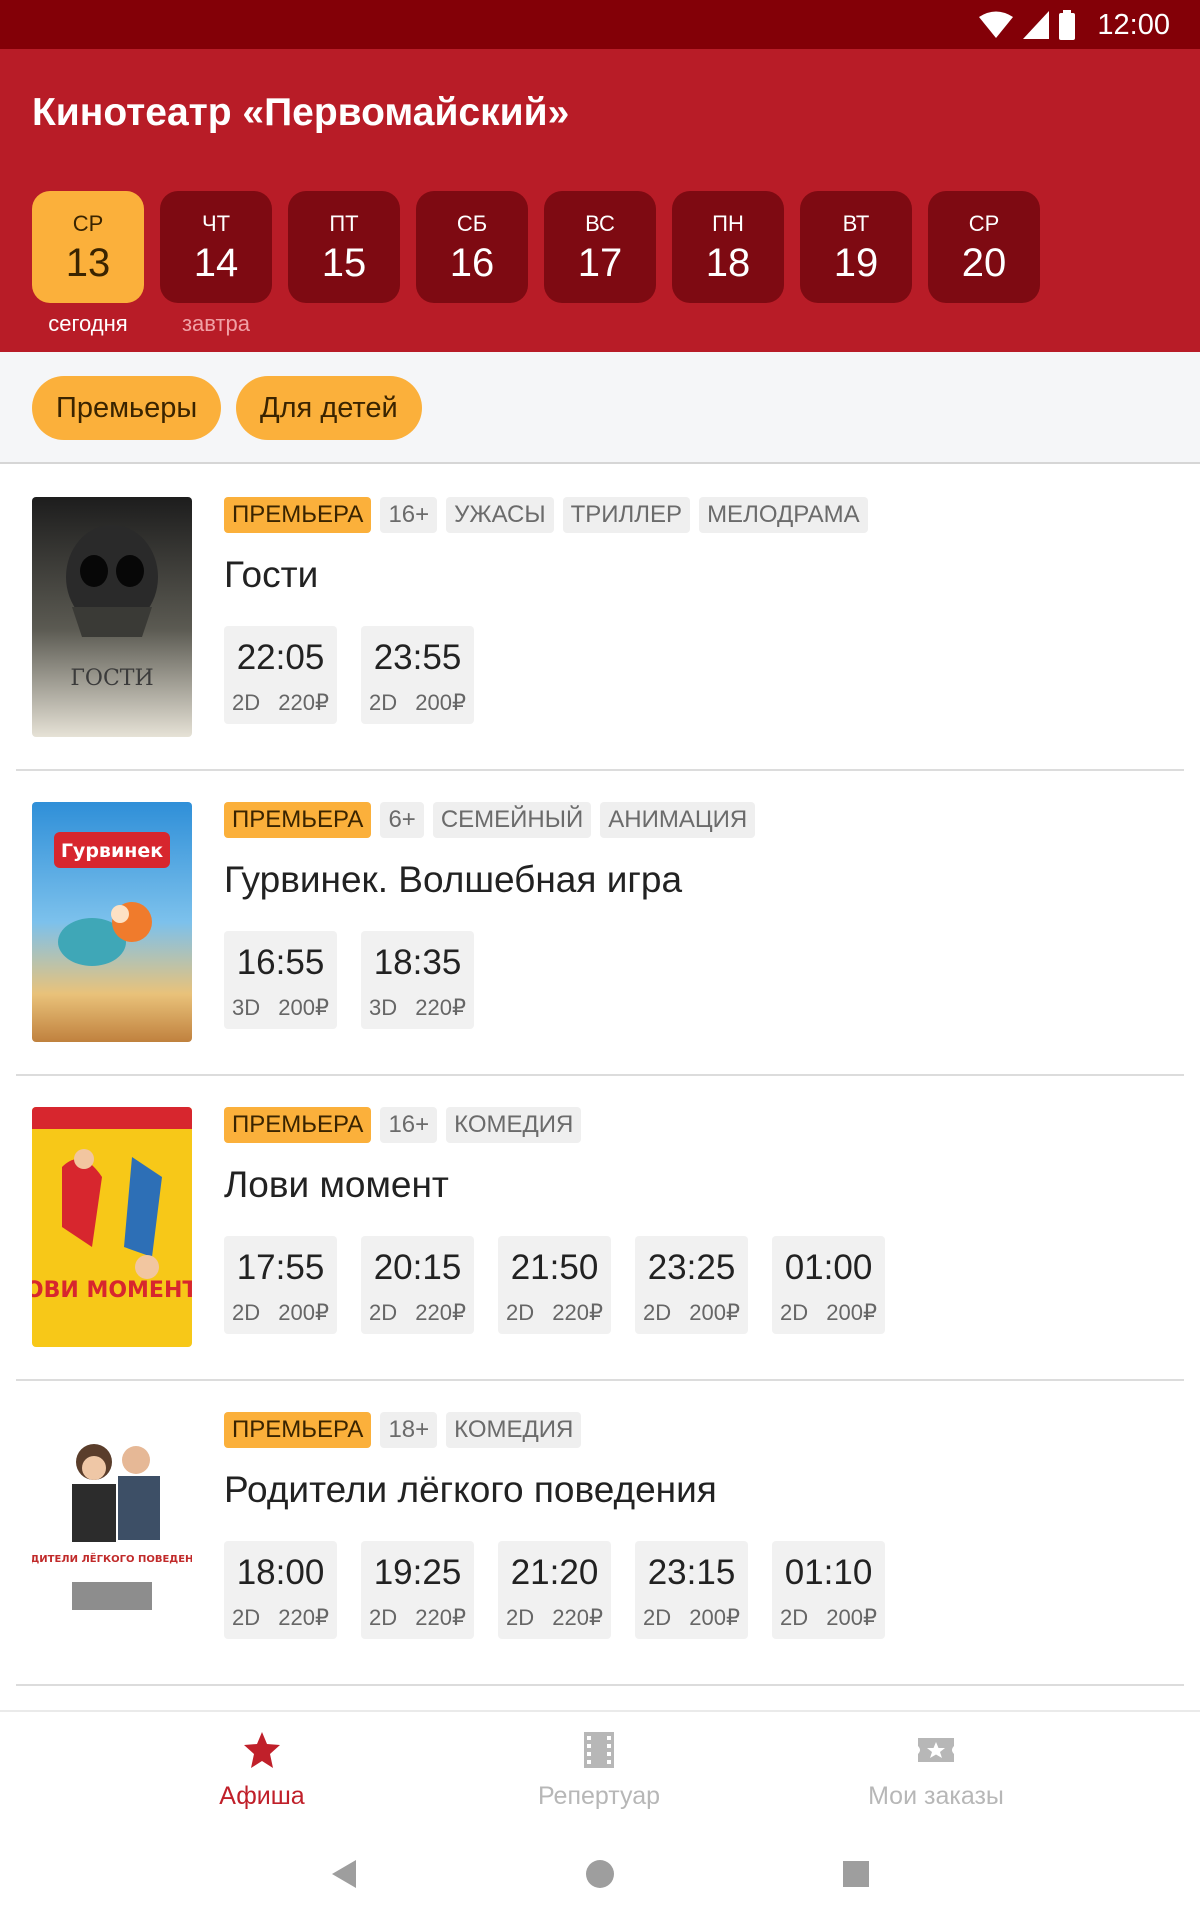 The image size is (1200, 1920). I want to click on showtime-button: 16:55 3D 200₽, so click(280, 980).